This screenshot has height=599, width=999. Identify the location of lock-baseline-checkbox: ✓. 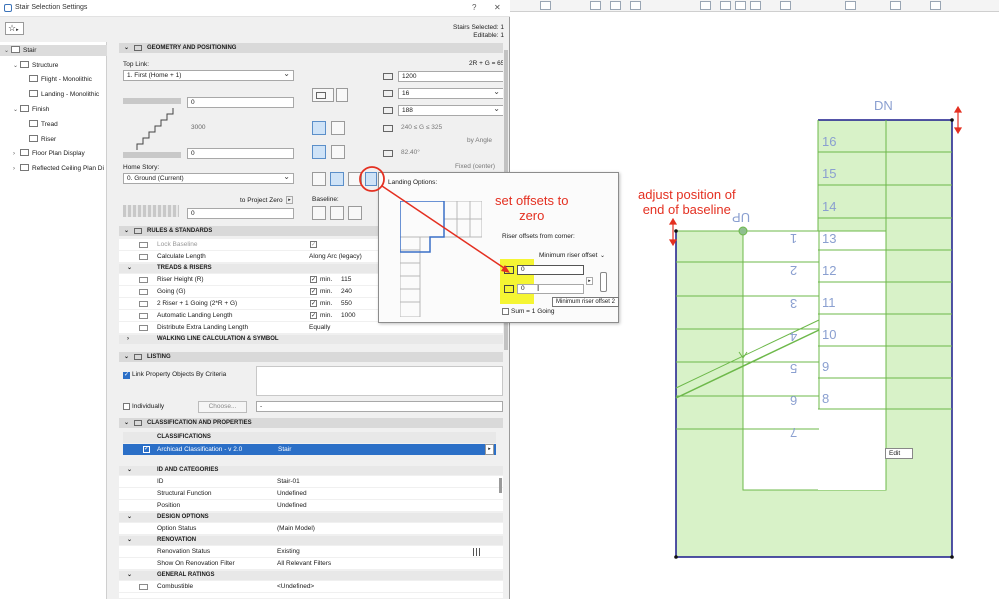
(313, 244).